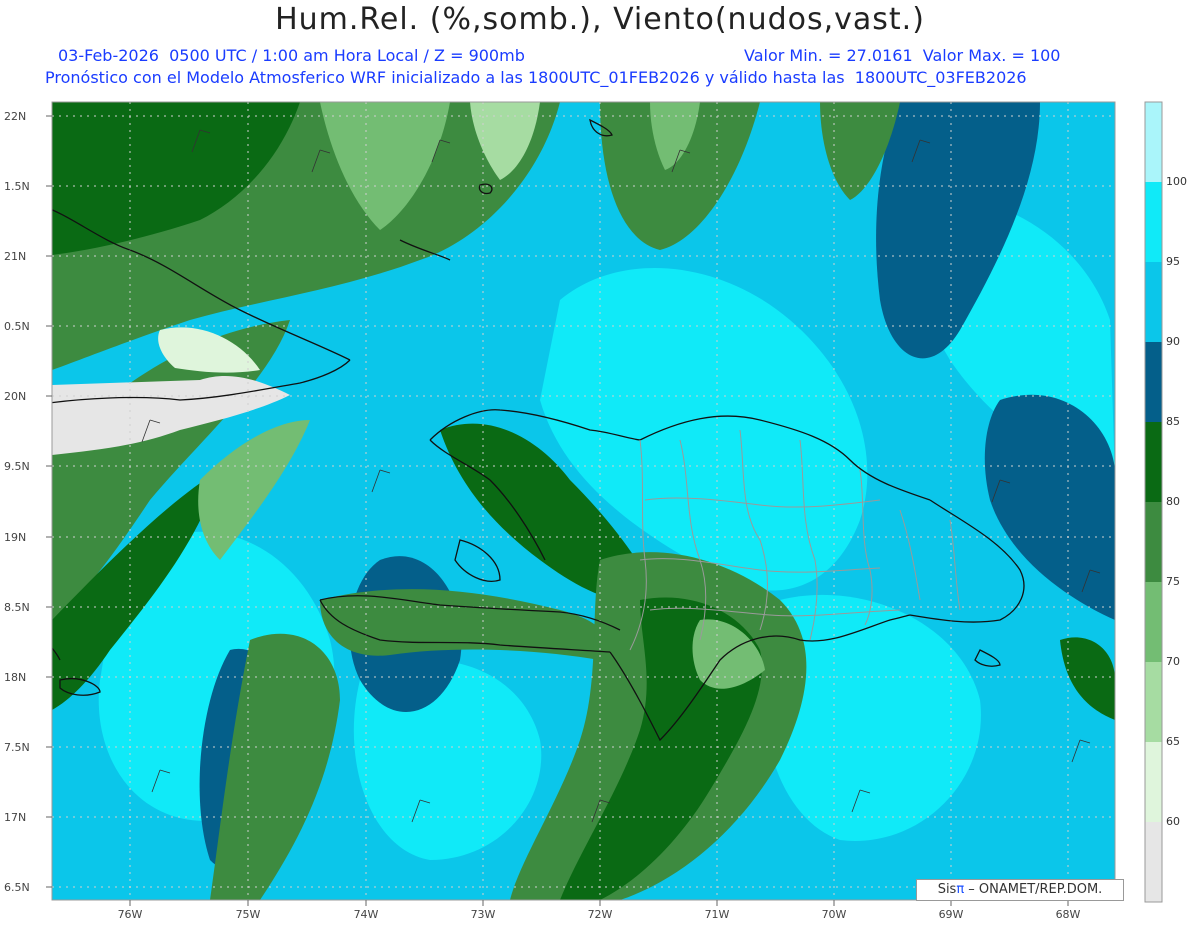 The width and height of the screenshot is (1200, 927). Describe the element at coordinates (1173, 261) in the screenshot. I see `colorbar-label: 95` at that location.